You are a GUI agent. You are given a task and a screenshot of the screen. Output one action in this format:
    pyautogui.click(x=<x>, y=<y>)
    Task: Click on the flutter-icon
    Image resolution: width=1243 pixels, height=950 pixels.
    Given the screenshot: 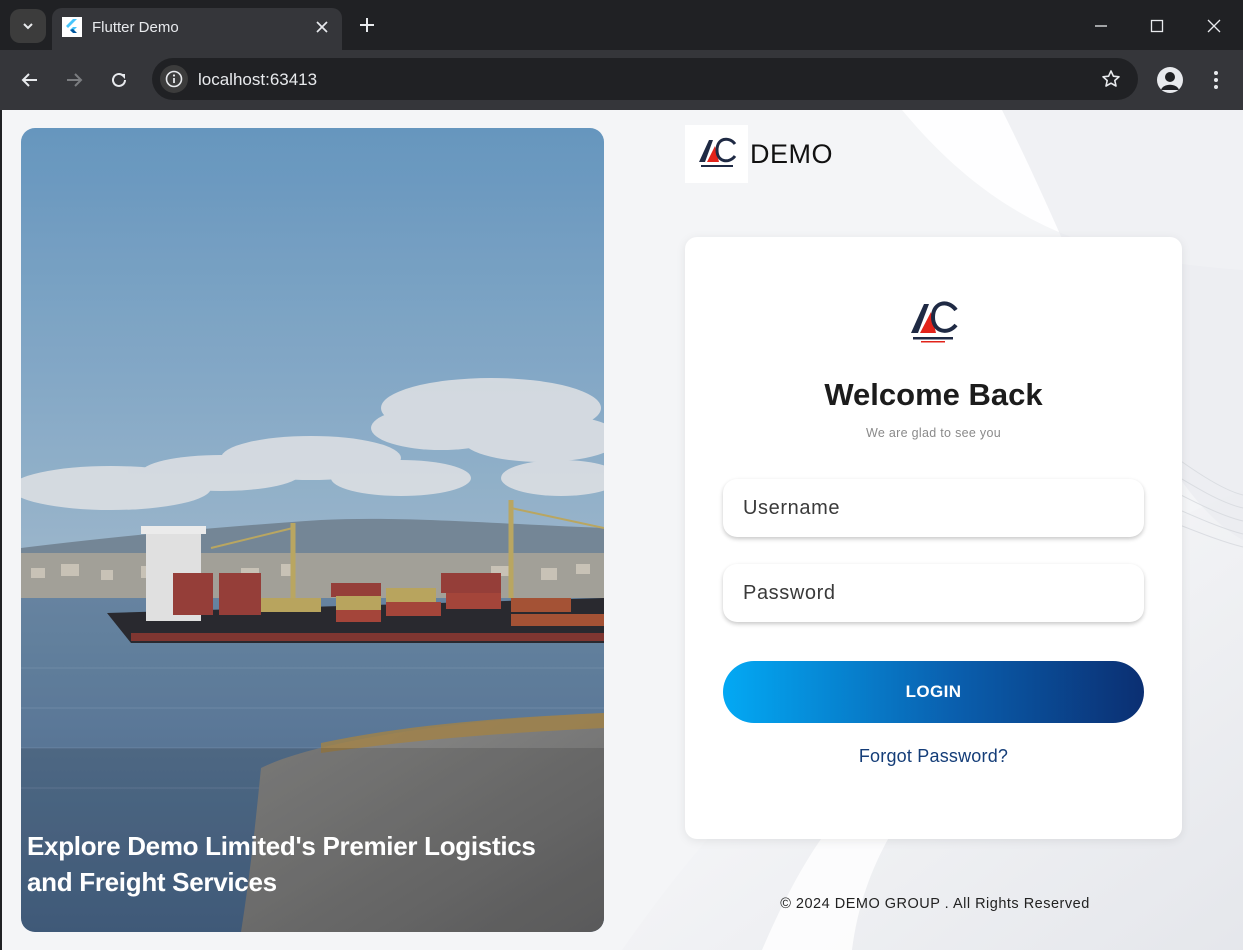 What is the action you would take?
    pyautogui.click(x=72, y=27)
    